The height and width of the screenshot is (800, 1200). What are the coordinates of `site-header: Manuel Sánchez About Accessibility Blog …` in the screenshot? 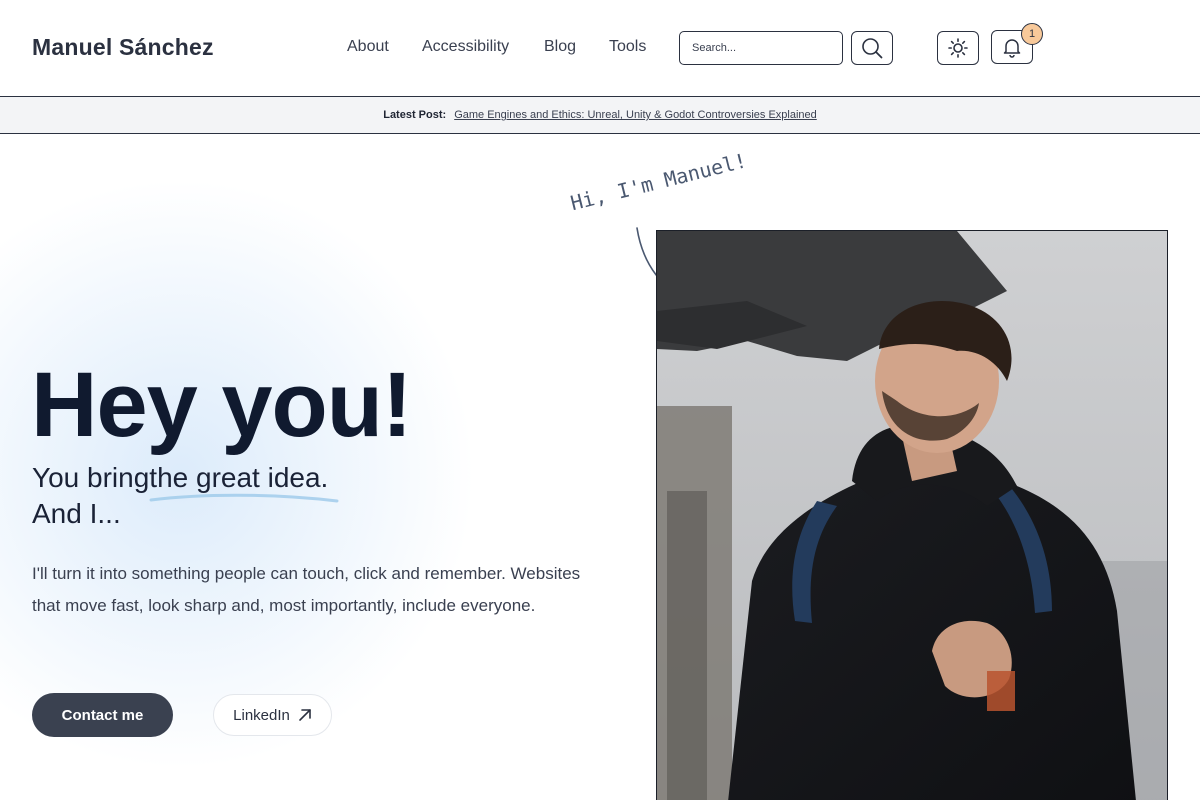 It's located at (600, 48).